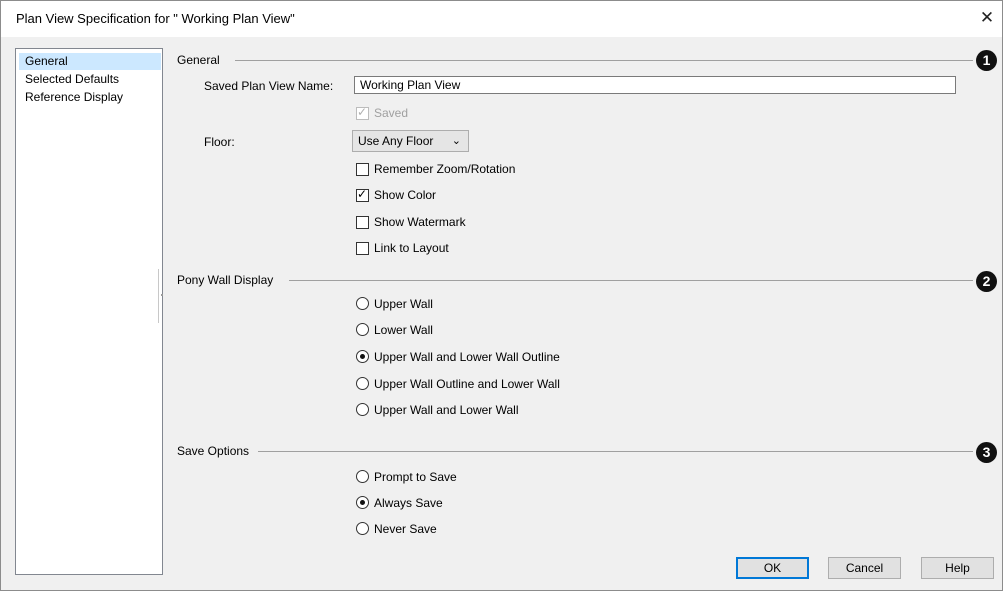 This screenshot has height=591, width=1003. I want to click on floor-label: Floor:, so click(219, 142).